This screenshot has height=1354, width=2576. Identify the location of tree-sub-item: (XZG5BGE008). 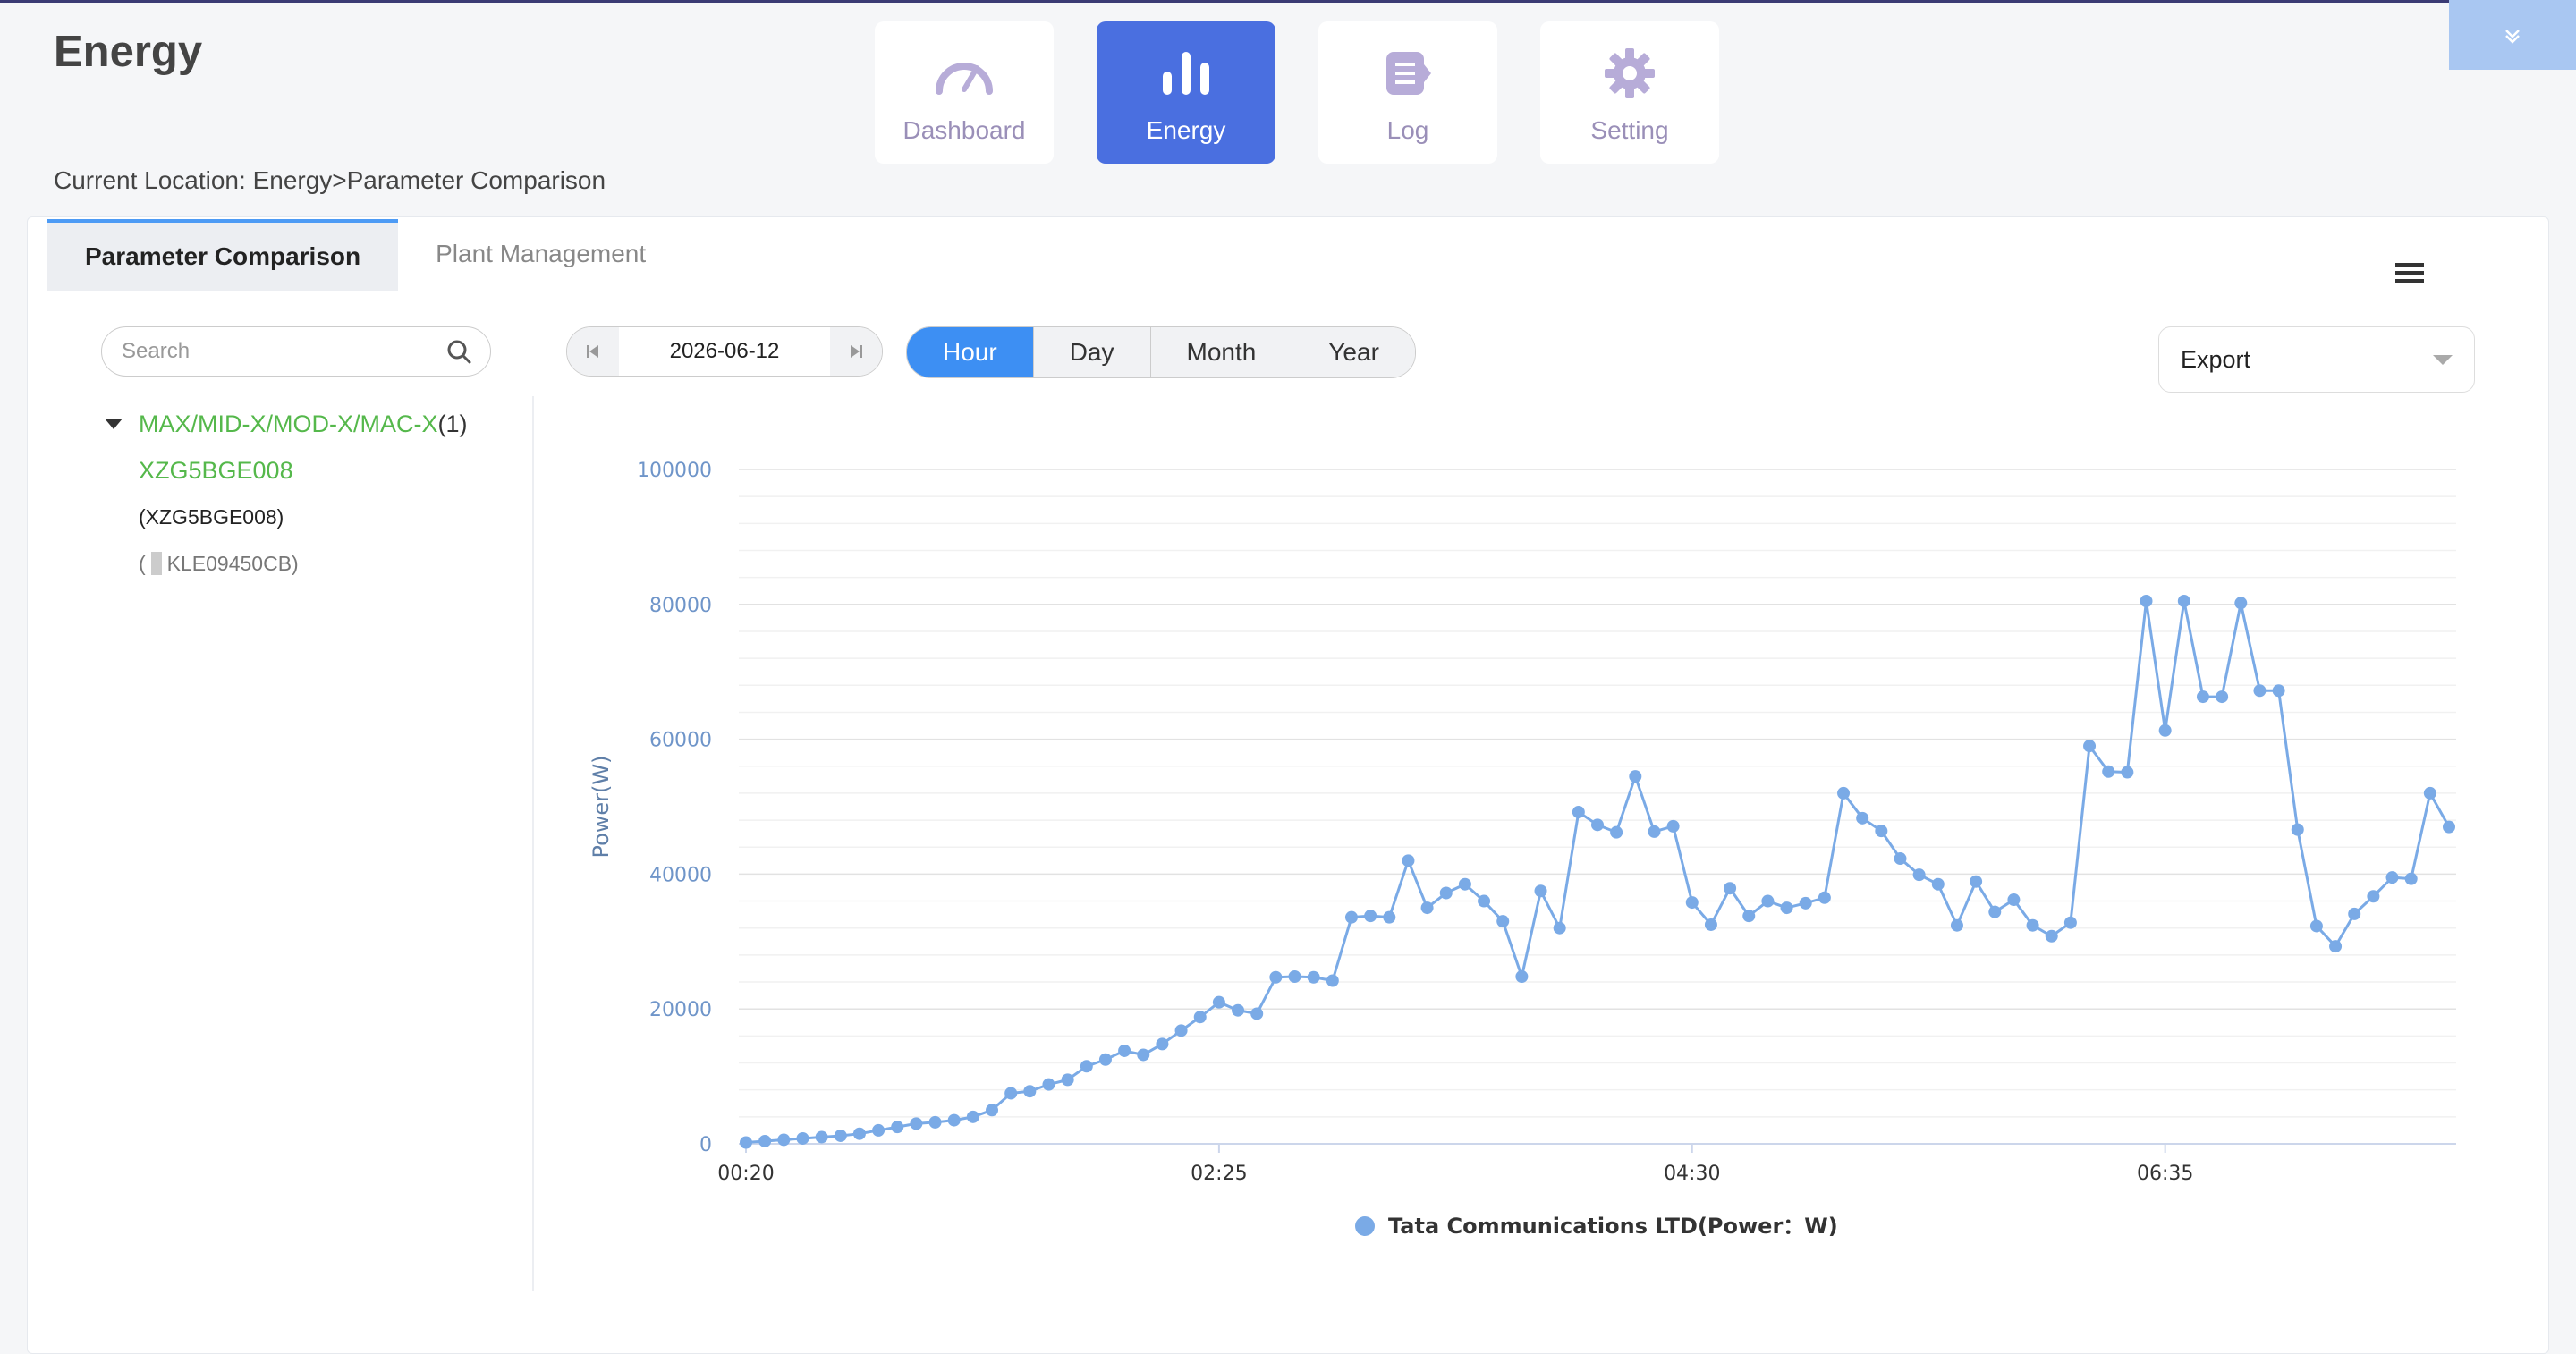
(286, 517).